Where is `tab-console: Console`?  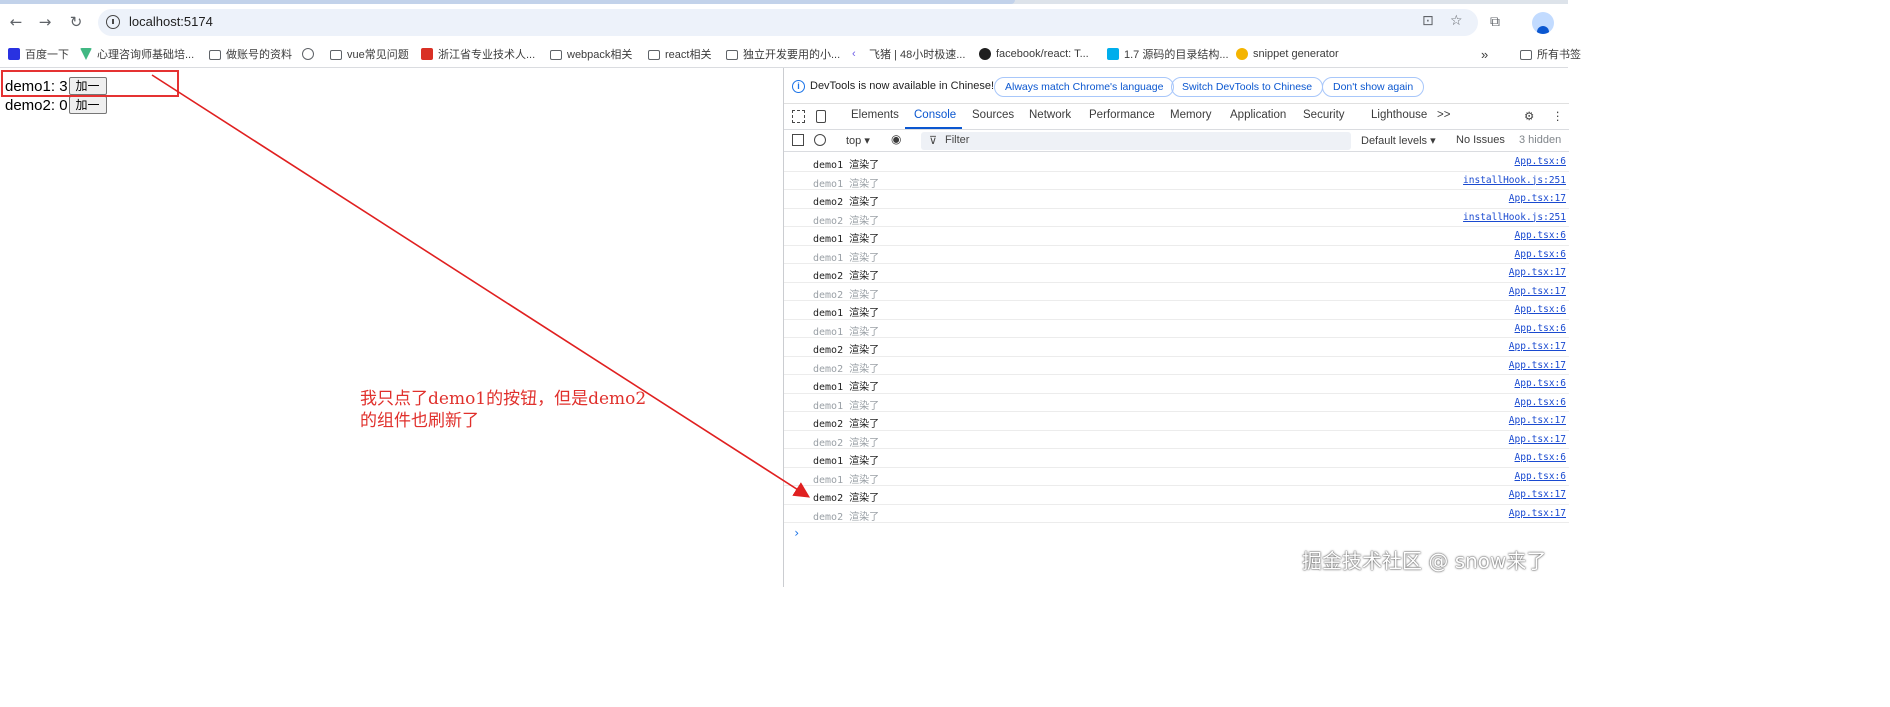 tab-console: Console is located at coordinates (935, 115).